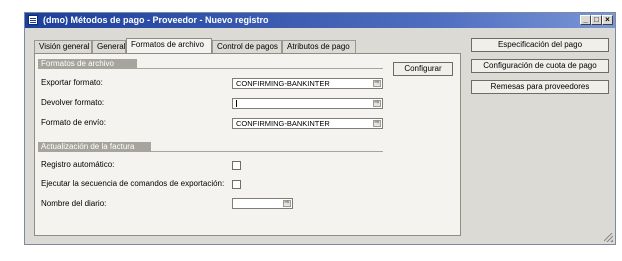 Image resolution: width=622 pixels, height=261 pixels. What do you see at coordinates (169, 45) in the screenshot?
I see `tab-file-formats: Formatos de archivo` at bounding box center [169, 45].